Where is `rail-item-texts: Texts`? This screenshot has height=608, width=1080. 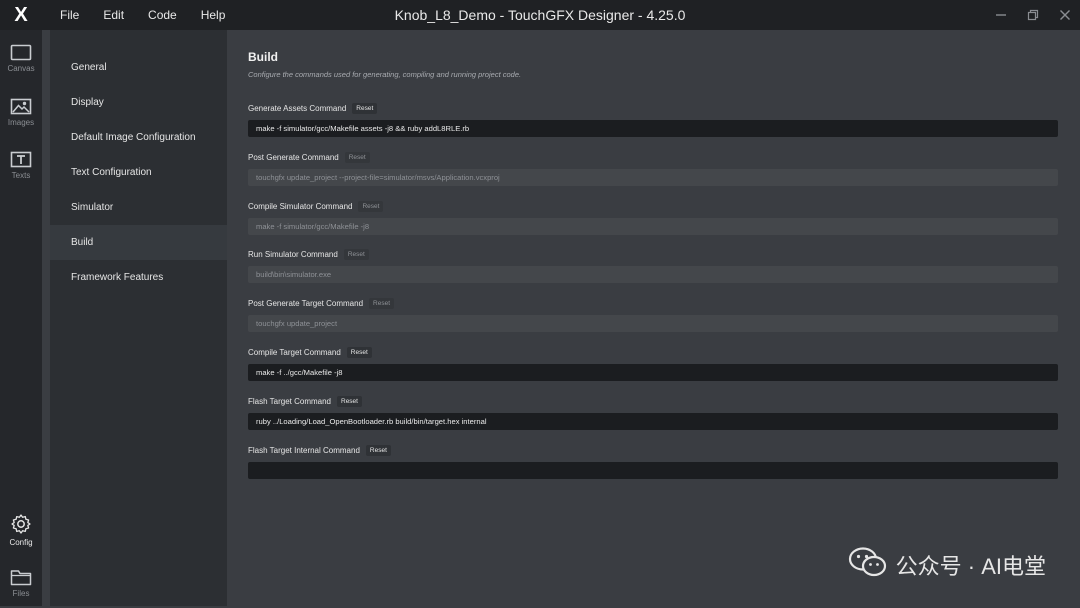 rail-item-texts: Texts is located at coordinates (21, 165).